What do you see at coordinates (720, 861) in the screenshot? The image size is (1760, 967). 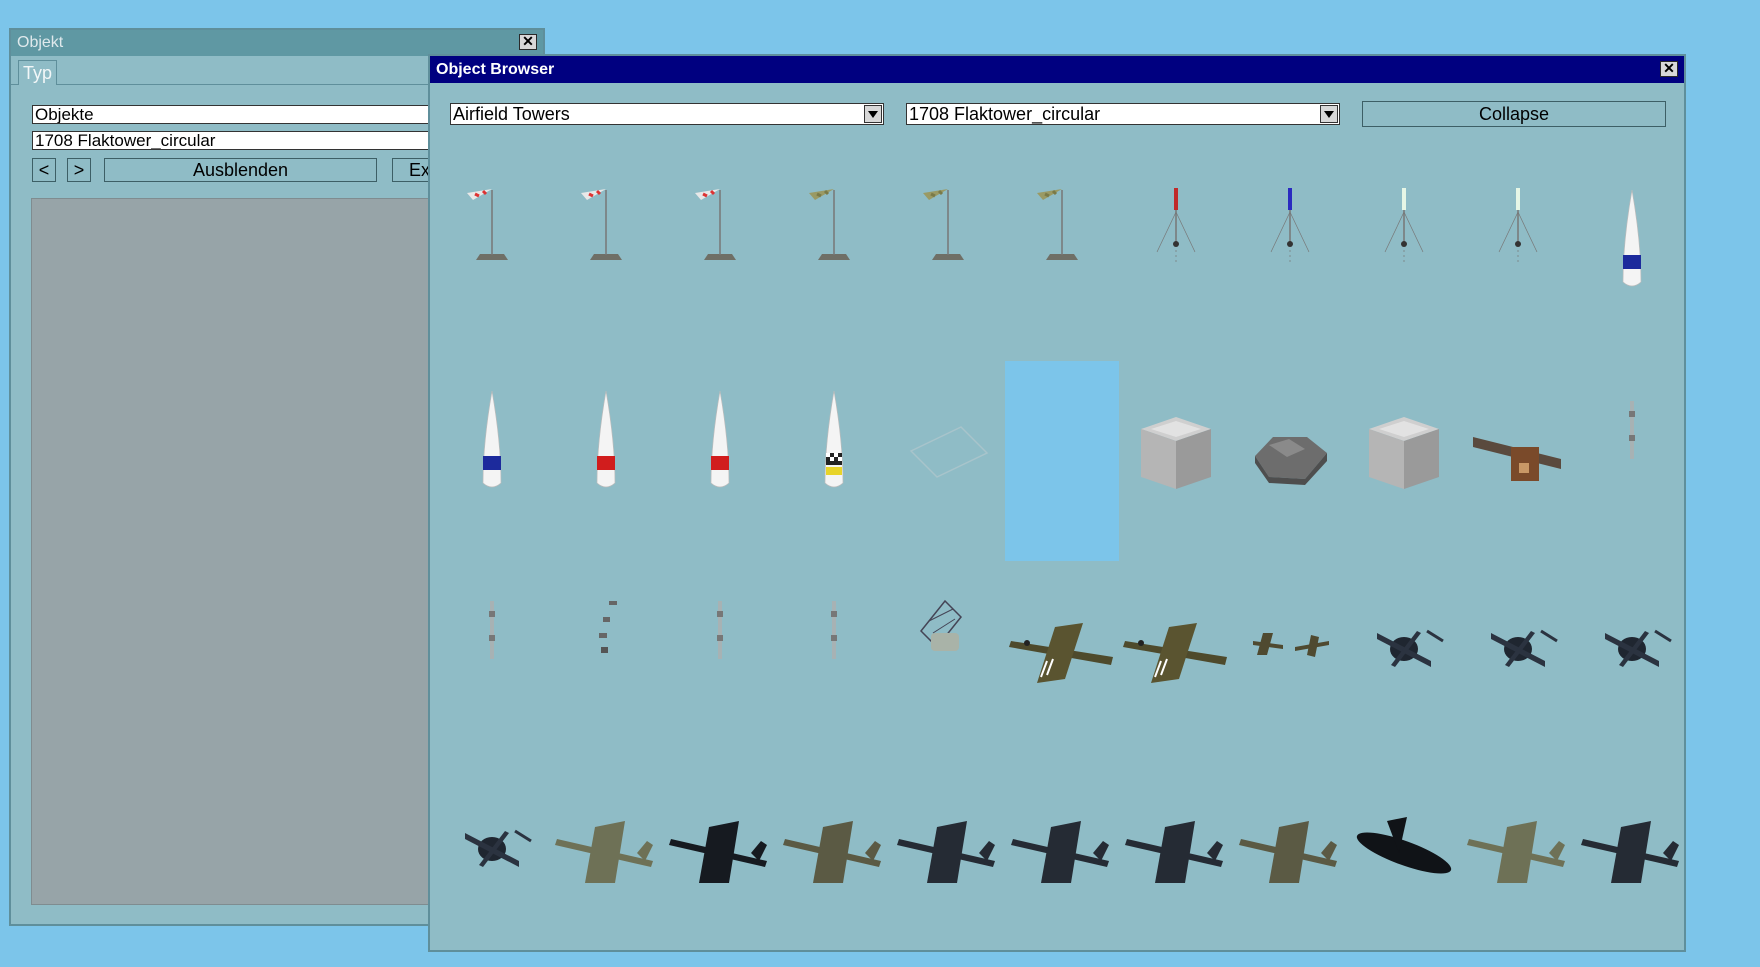 I see `jet-fighter-dark-icon` at bounding box center [720, 861].